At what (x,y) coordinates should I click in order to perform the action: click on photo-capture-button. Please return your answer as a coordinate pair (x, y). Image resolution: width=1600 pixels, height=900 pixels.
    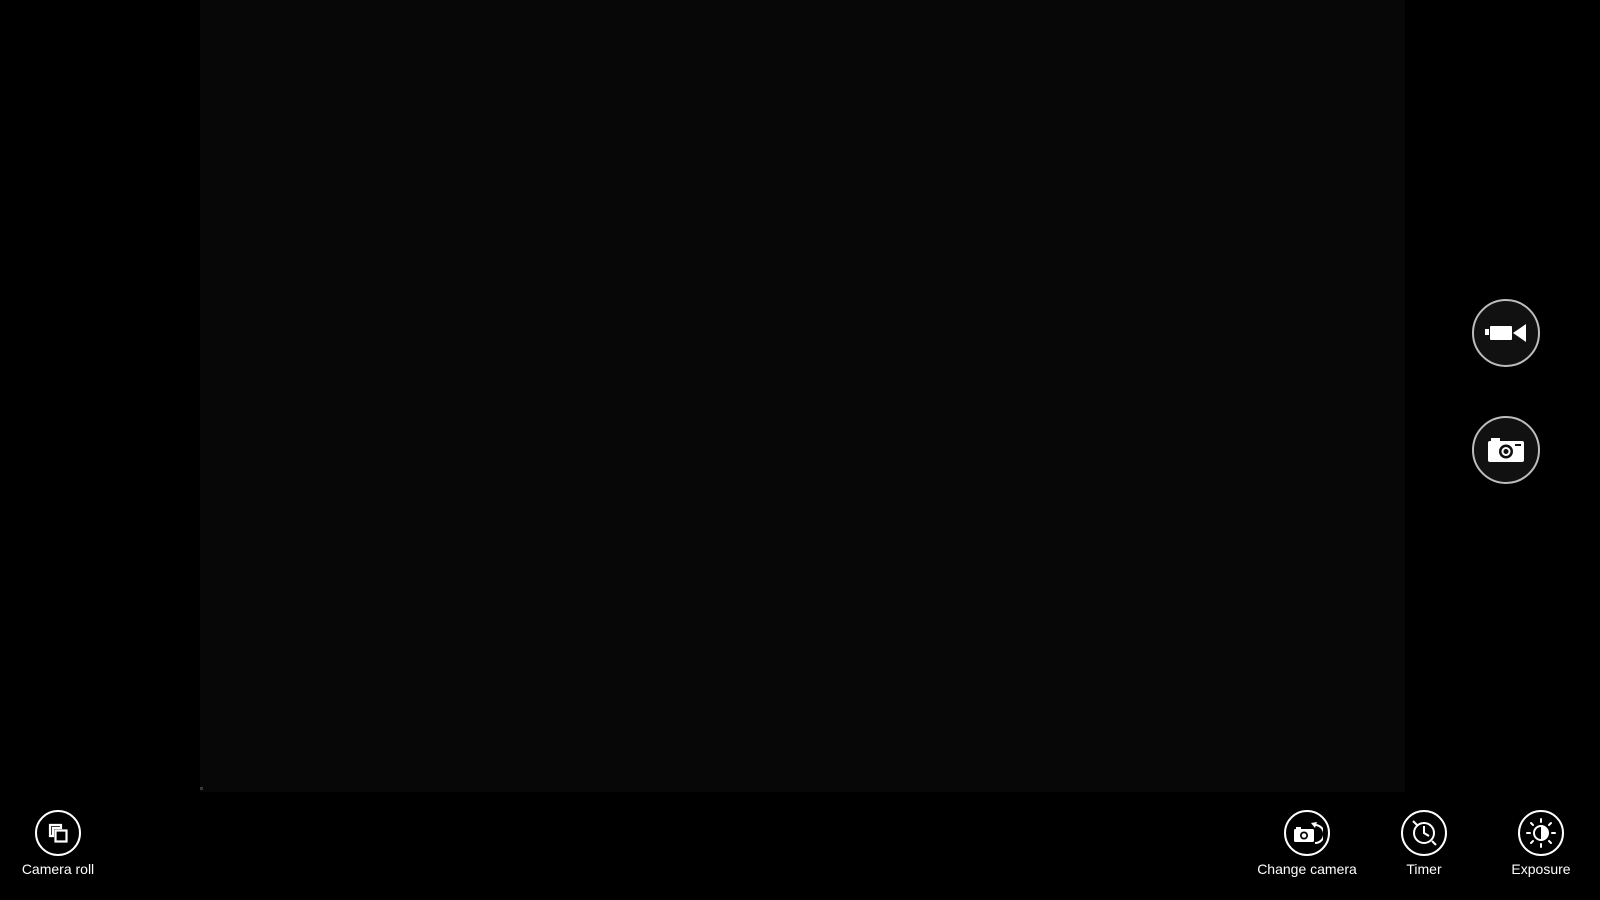
    Looking at the image, I should click on (1506, 450).